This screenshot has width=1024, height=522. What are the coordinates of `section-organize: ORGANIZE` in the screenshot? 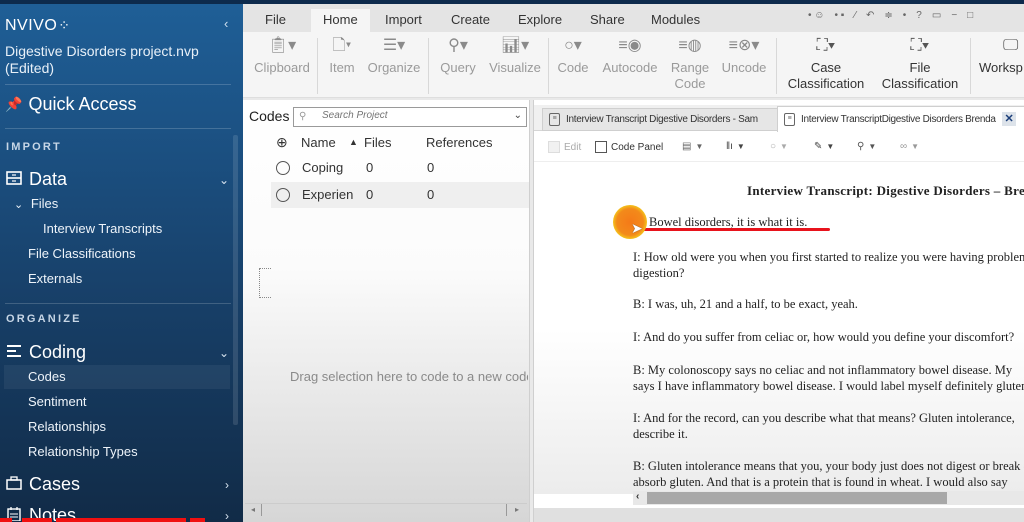 It's located at (44, 319).